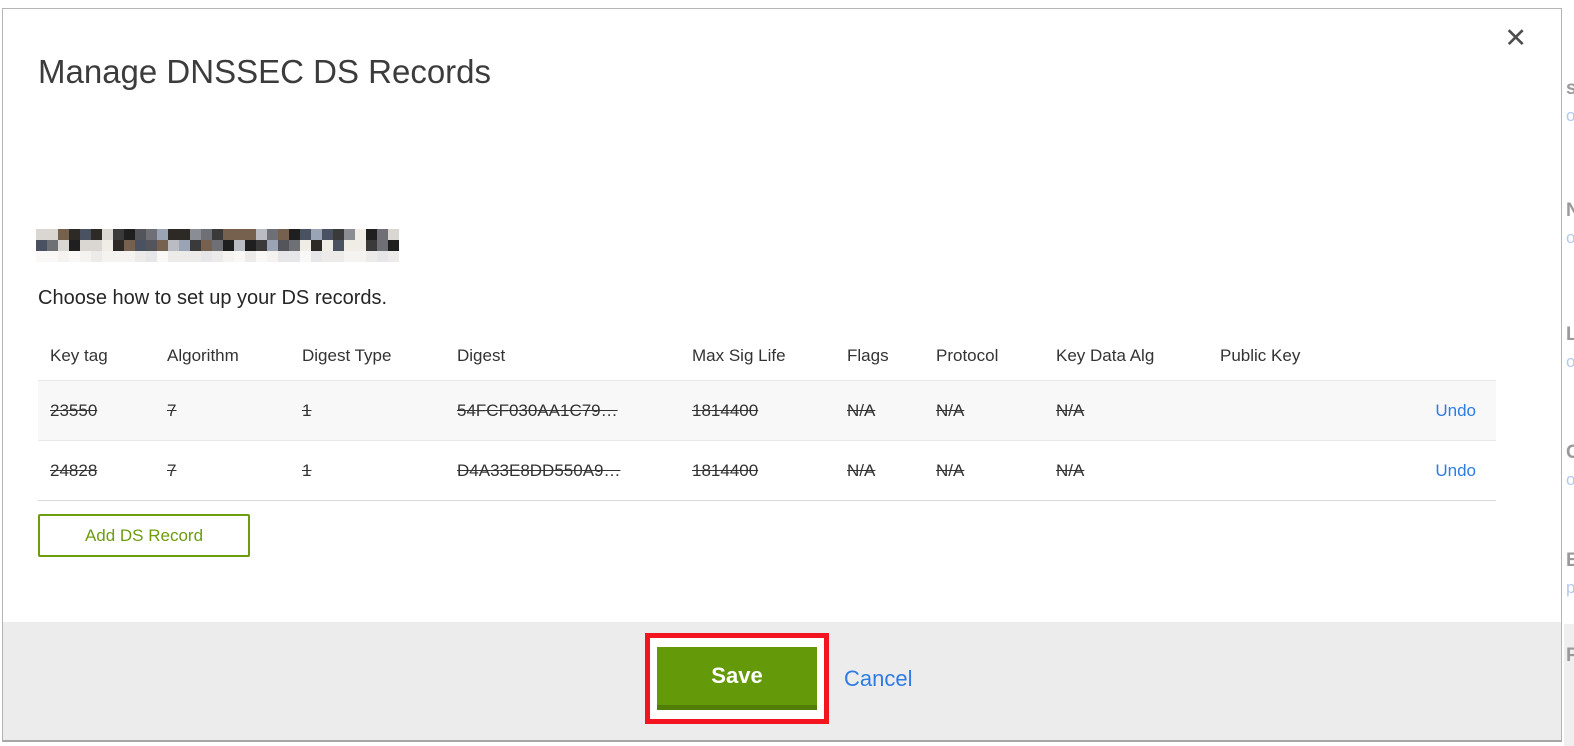 The height and width of the screenshot is (746, 1574). I want to click on cell-key_tag: 24828, so click(74, 470).